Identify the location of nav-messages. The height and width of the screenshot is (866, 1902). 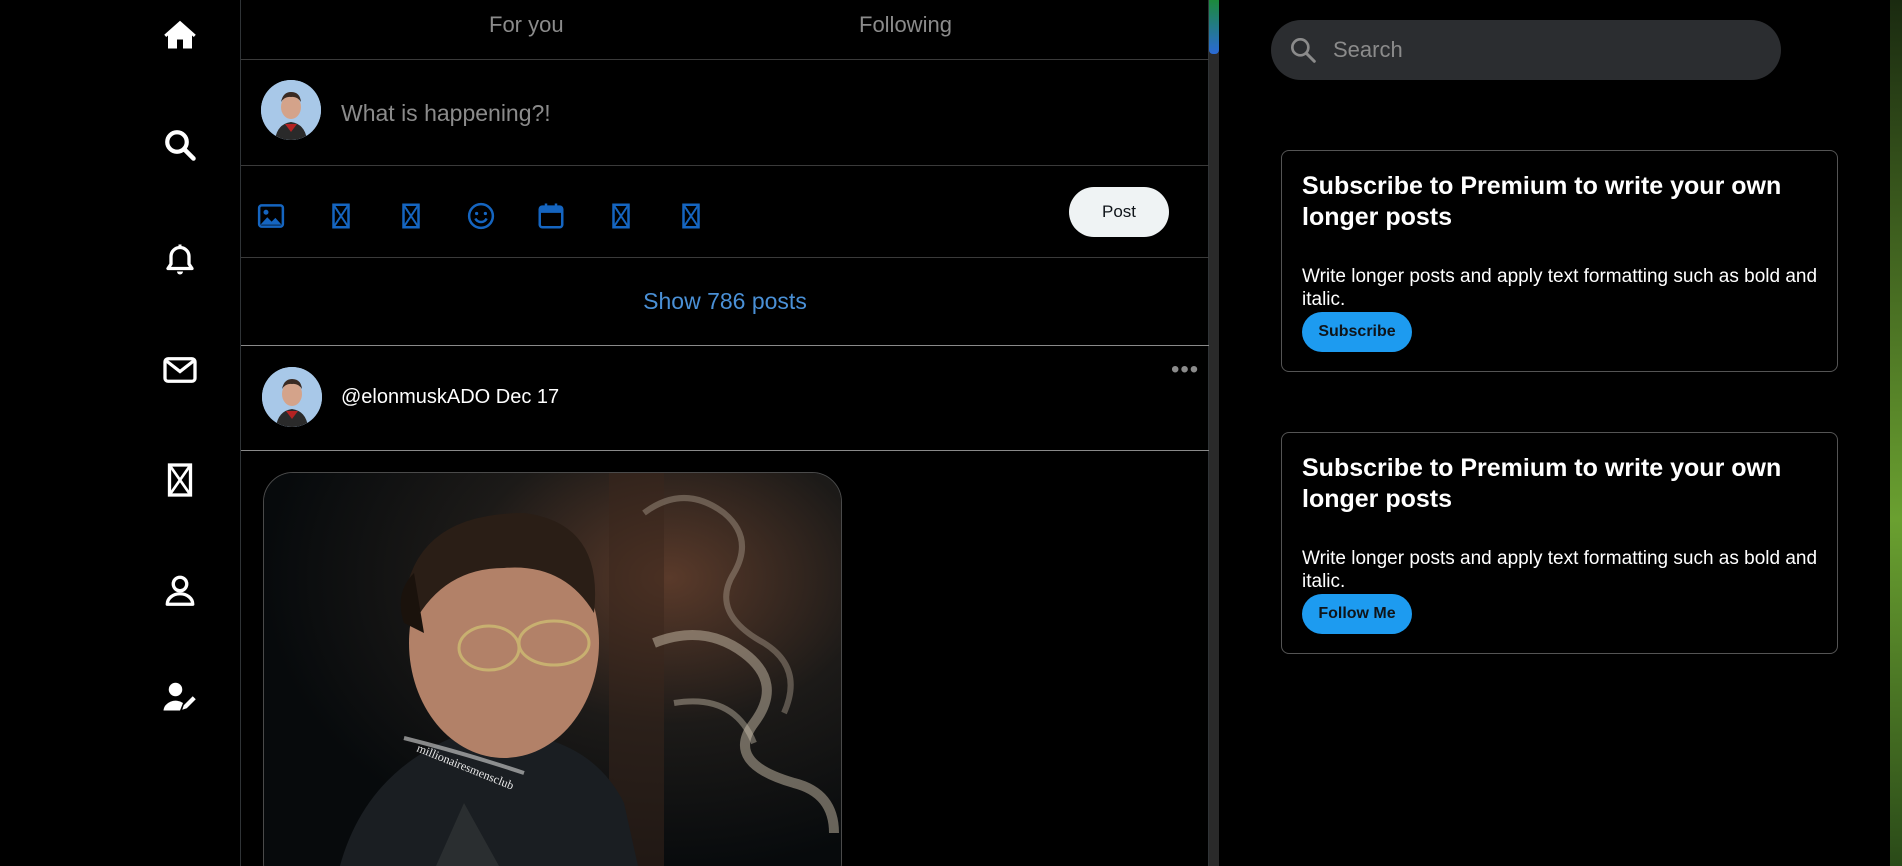
(180, 370).